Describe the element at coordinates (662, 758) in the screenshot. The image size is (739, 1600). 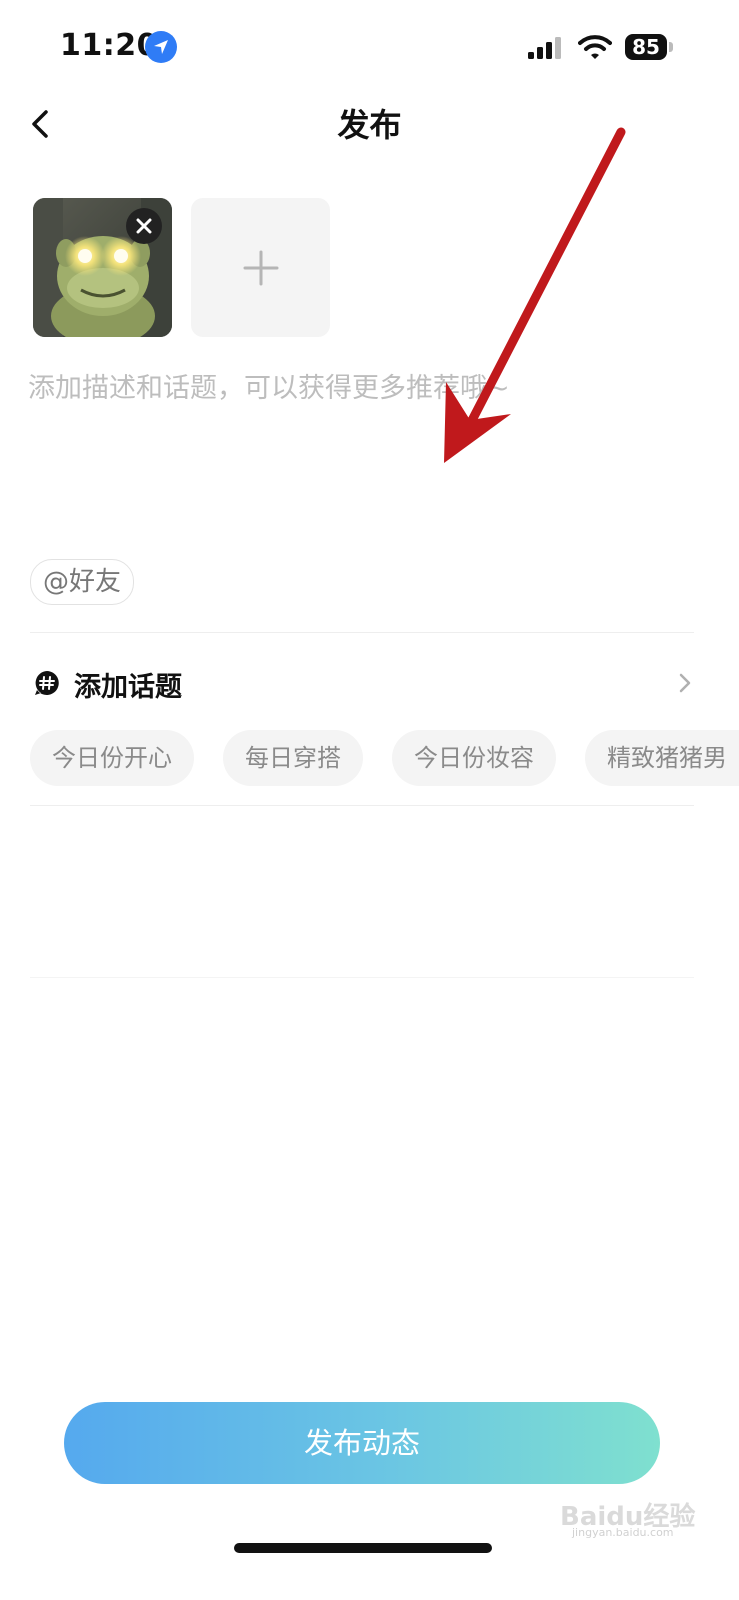
I see `topic-chip: 精致猪猪男` at that location.